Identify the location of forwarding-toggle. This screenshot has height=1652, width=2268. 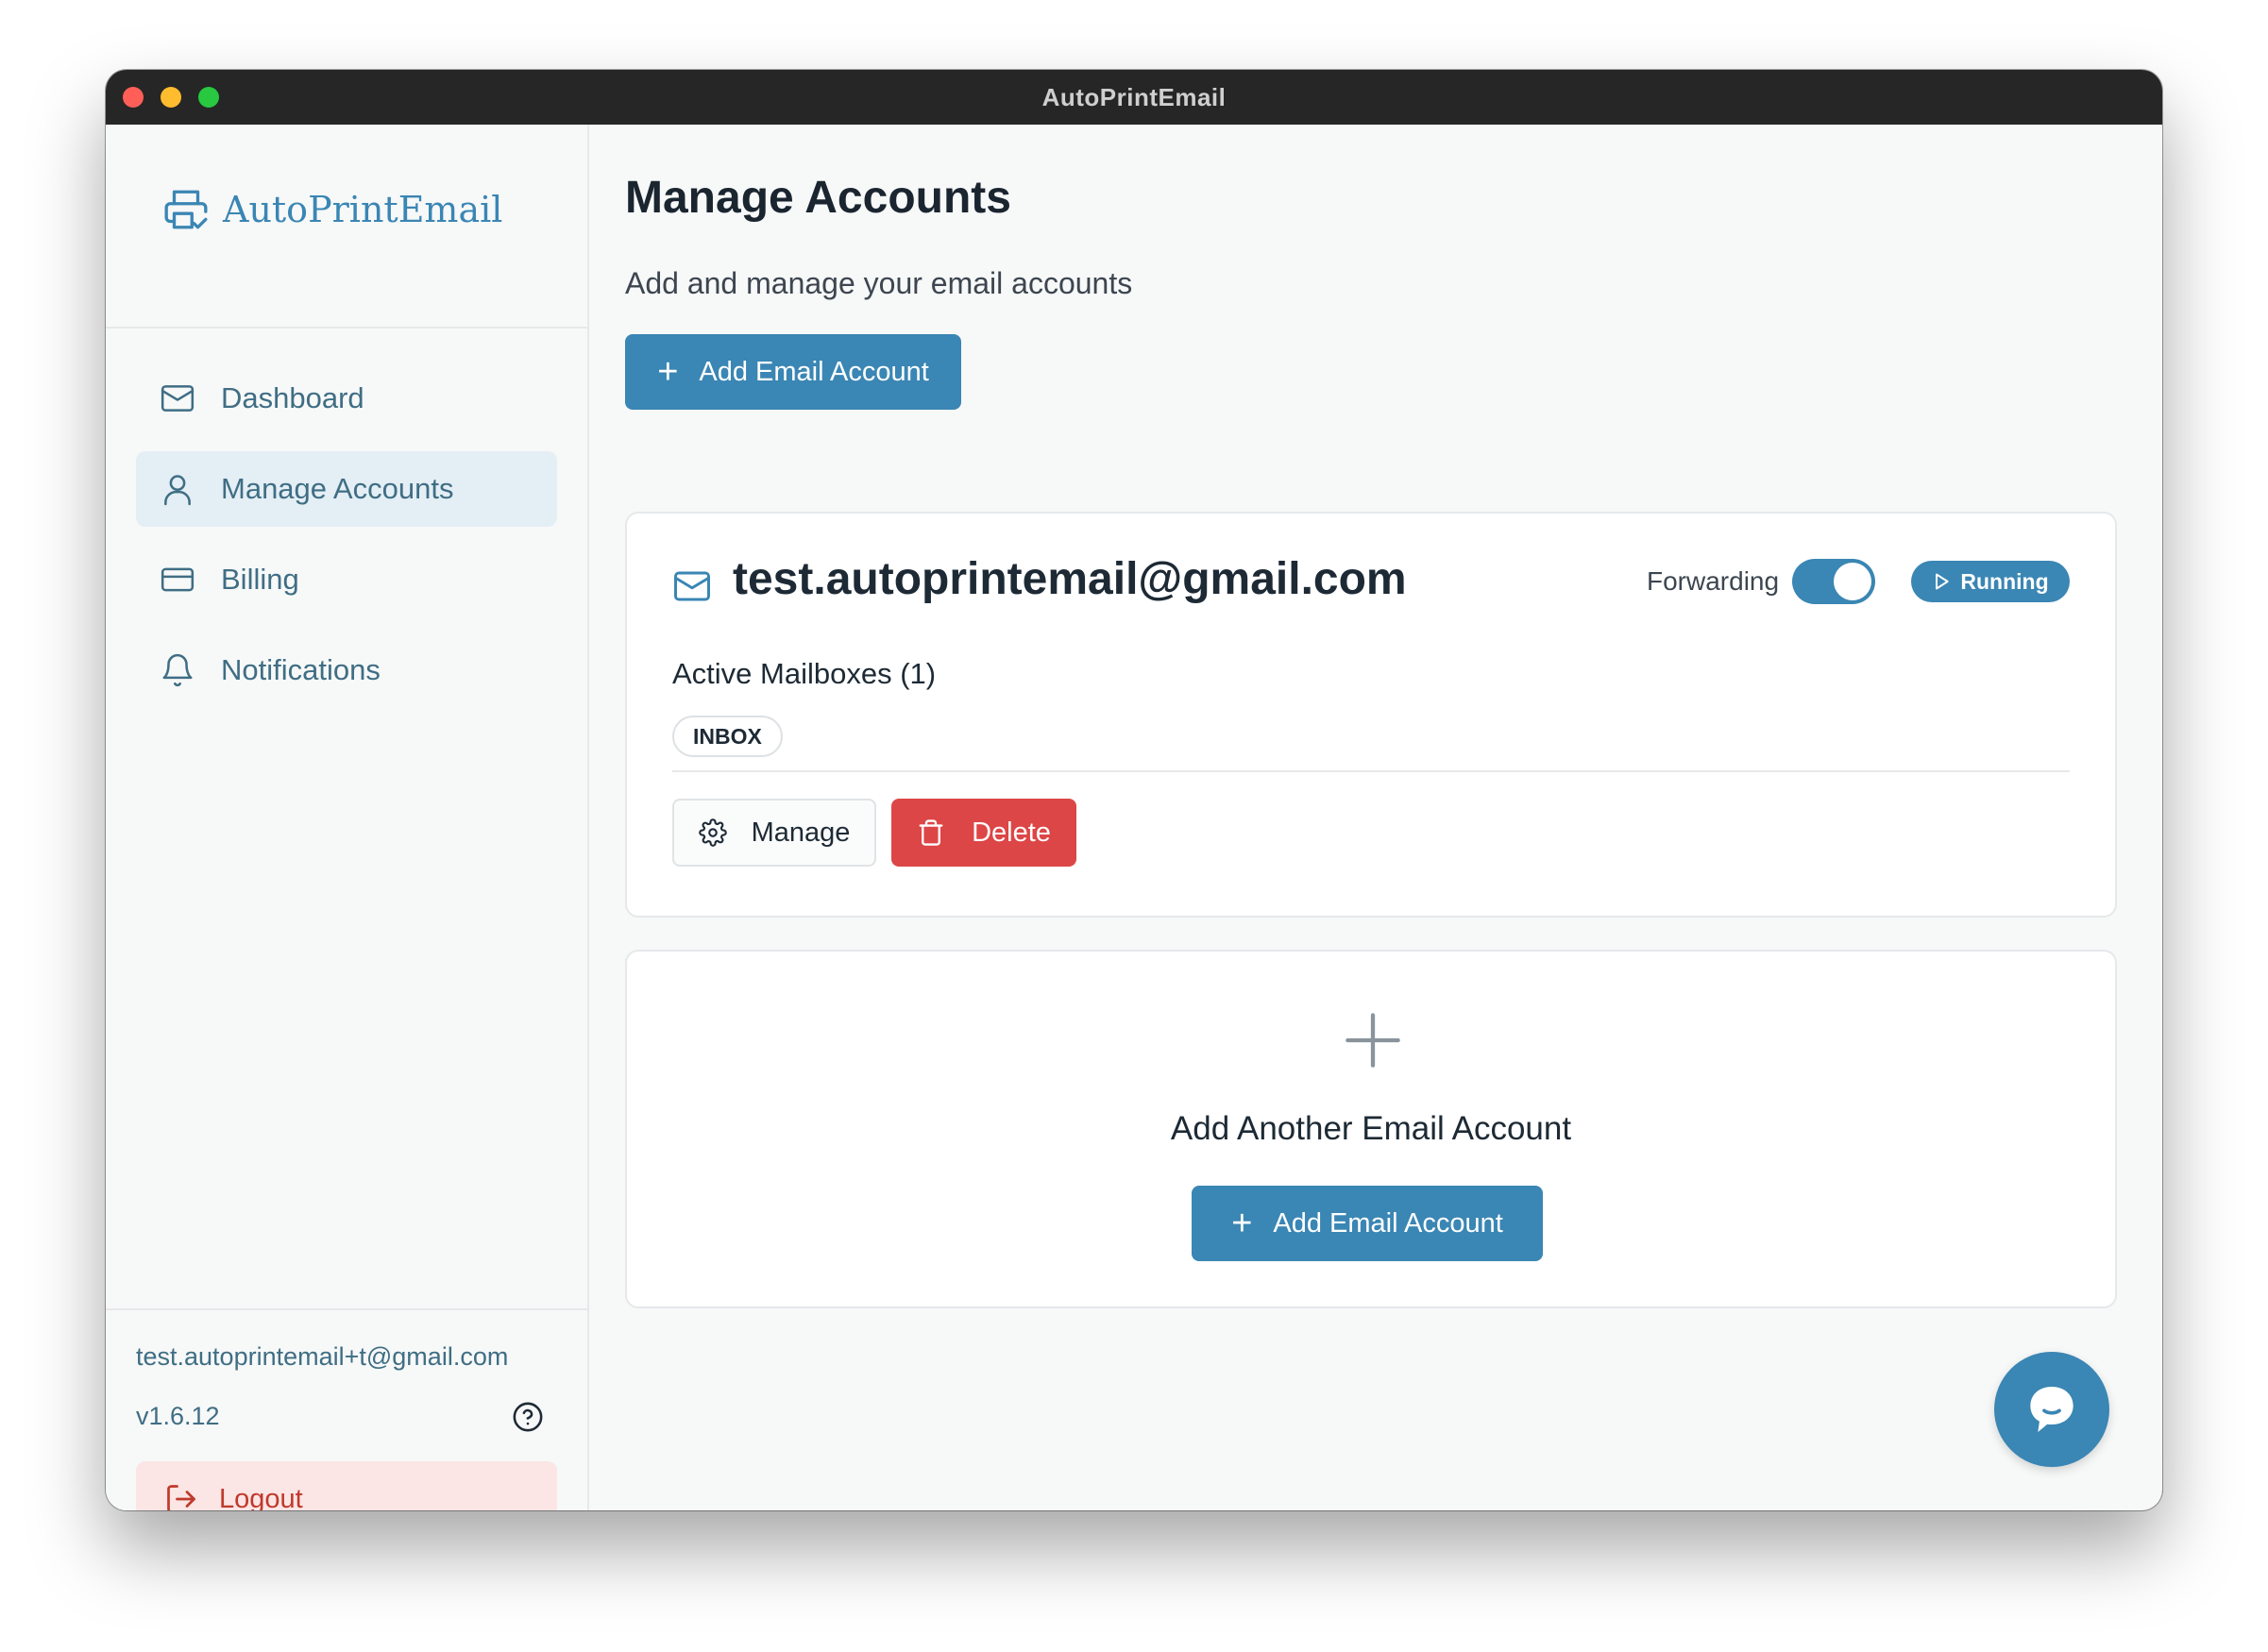
(1833, 581).